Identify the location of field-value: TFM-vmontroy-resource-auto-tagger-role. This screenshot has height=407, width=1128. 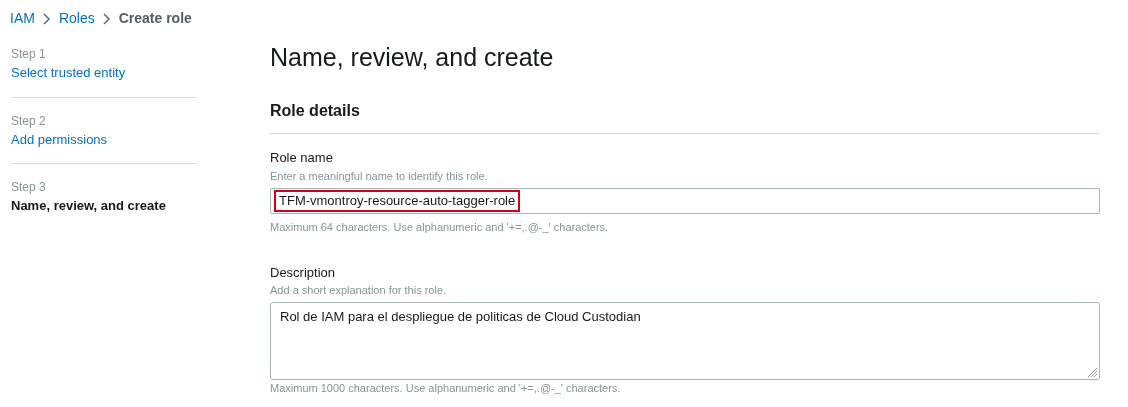
(397, 201).